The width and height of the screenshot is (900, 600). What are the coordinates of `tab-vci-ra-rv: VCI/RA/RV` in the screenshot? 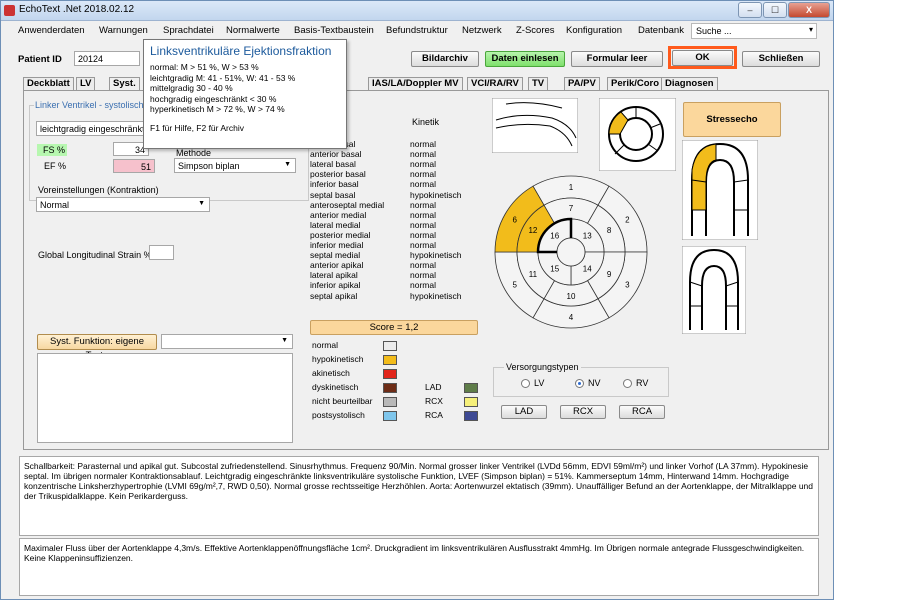 It's located at (495, 83).